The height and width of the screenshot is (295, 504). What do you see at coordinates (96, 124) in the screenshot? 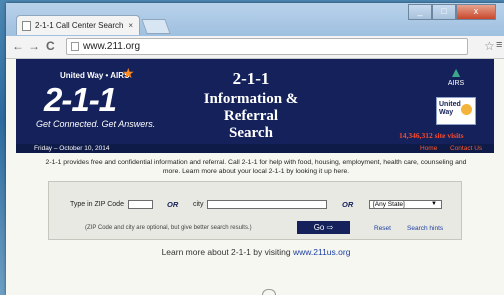
I see `logo-tagline: Get Connected. Get Answers.` at bounding box center [96, 124].